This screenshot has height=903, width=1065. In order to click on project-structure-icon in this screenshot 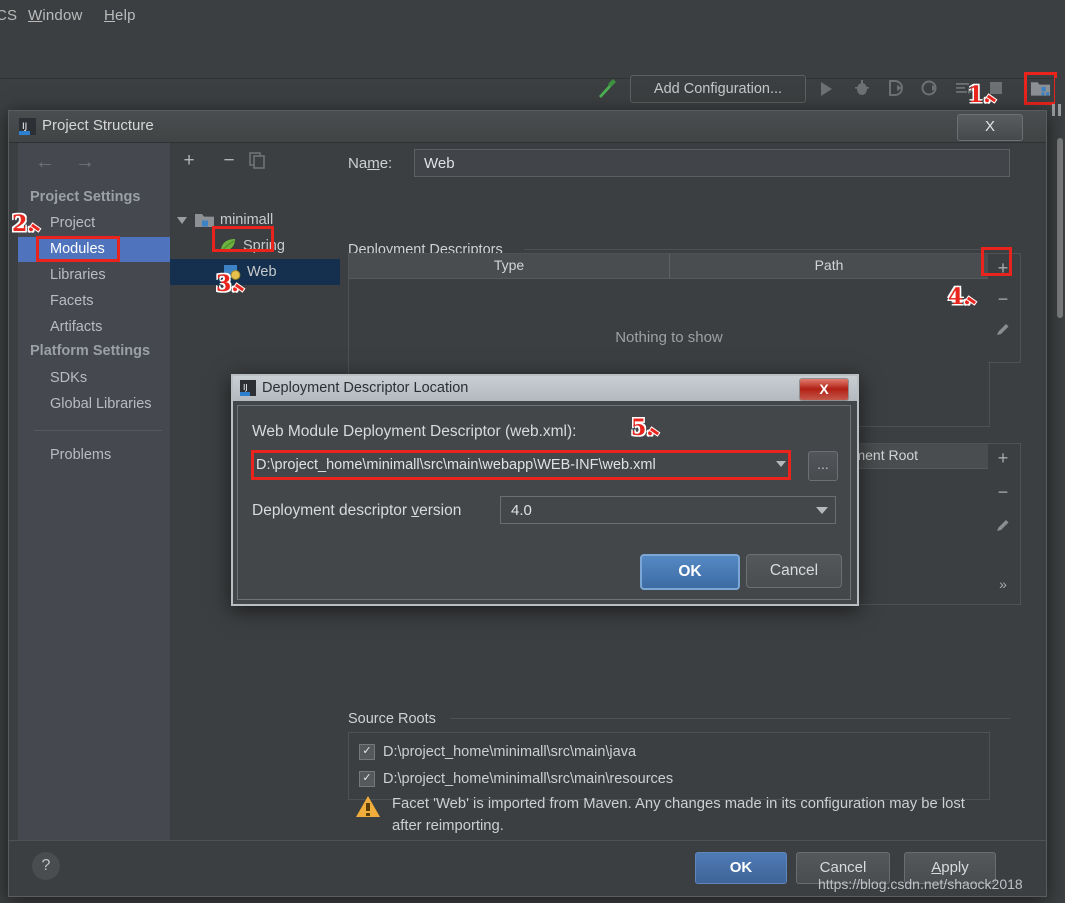, I will do `click(1040, 88)`.